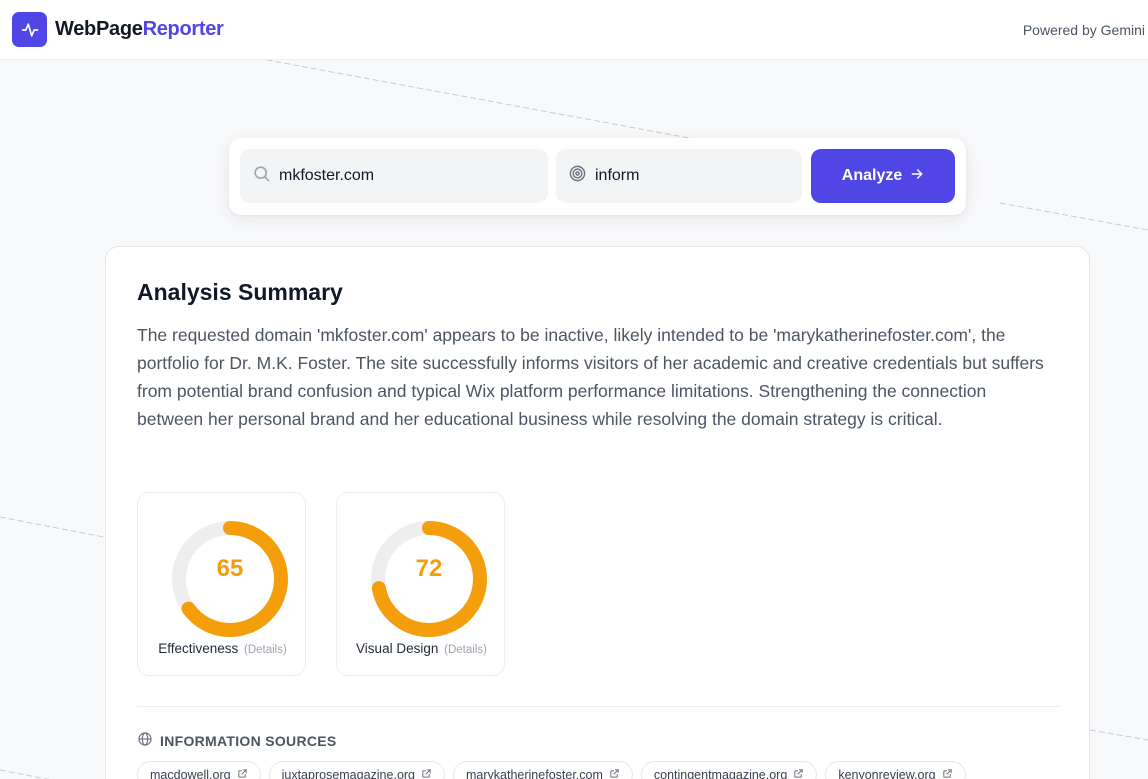 This screenshot has height=779, width=1148. I want to click on effectiveness-score-card: 65 Effectiveness (Details), so click(221, 584).